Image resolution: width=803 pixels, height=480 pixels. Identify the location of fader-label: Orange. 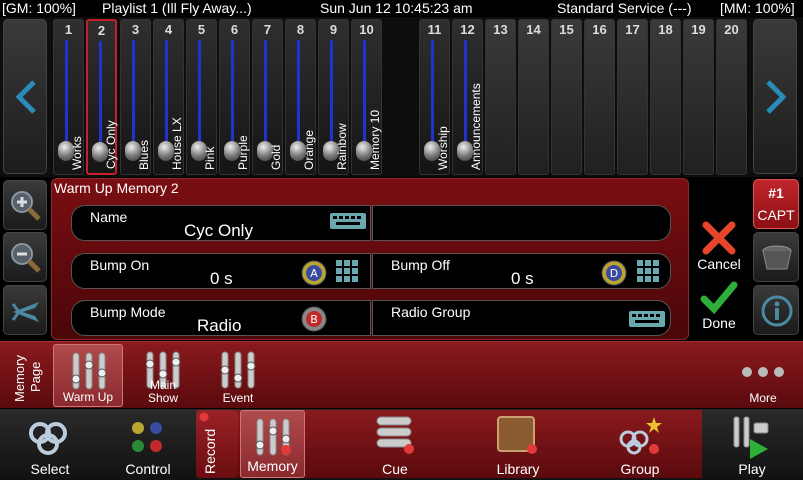
(309, 149).